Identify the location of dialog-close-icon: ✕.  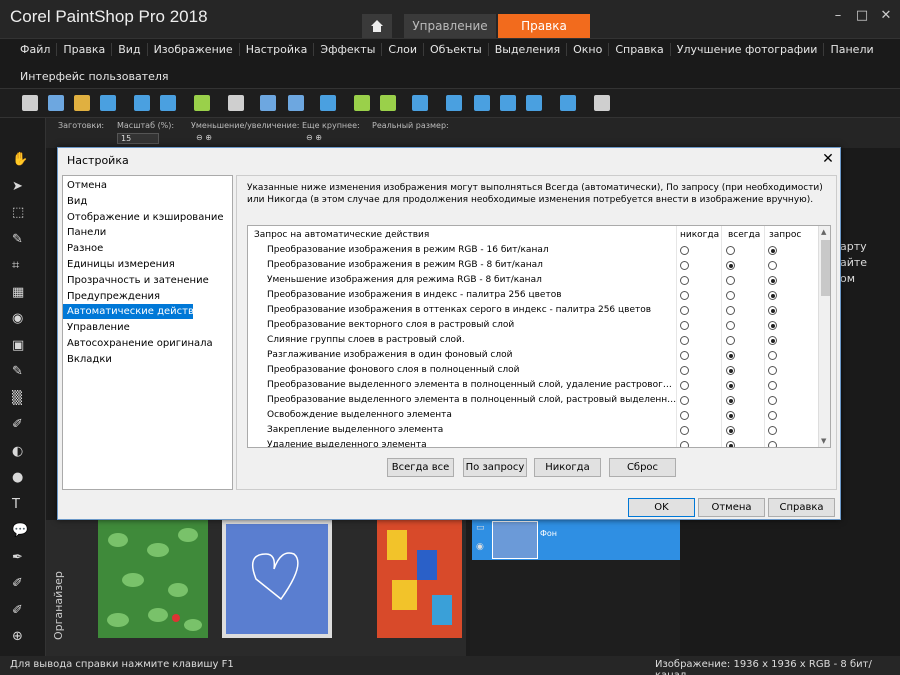
(828, 159).